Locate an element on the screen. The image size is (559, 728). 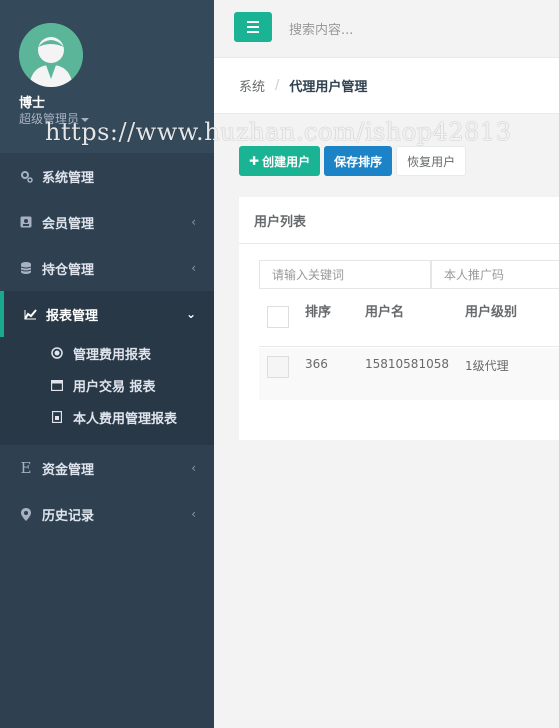
watermark-text: https://www.huzhan.com/ishop42813 is located at coordinates (278, 132).